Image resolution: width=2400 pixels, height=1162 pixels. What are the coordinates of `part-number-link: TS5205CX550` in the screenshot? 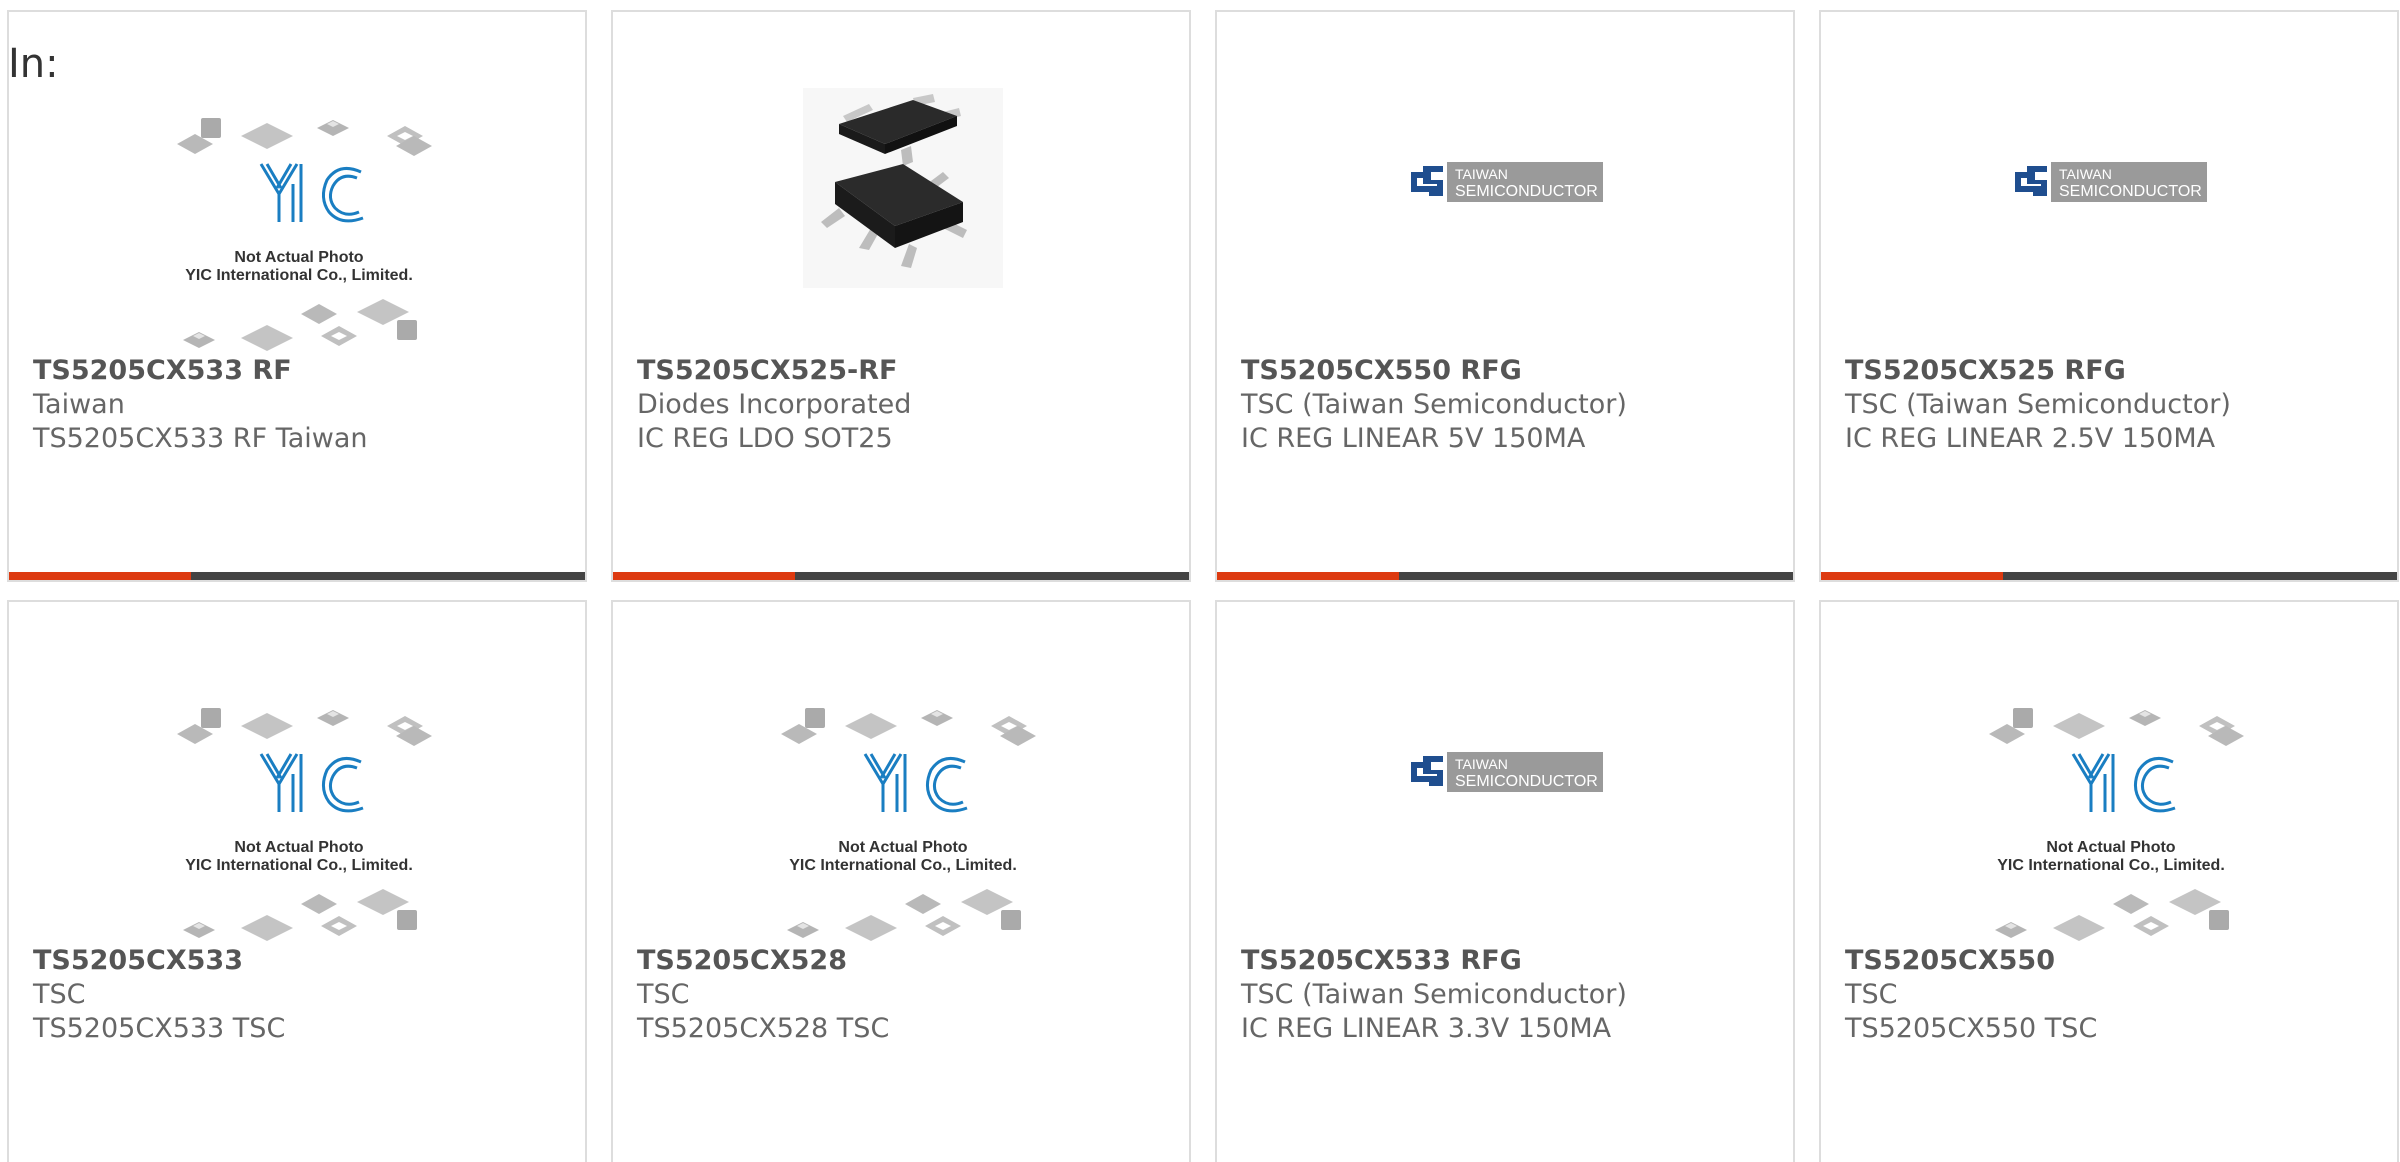 It's located at (2116, 961).